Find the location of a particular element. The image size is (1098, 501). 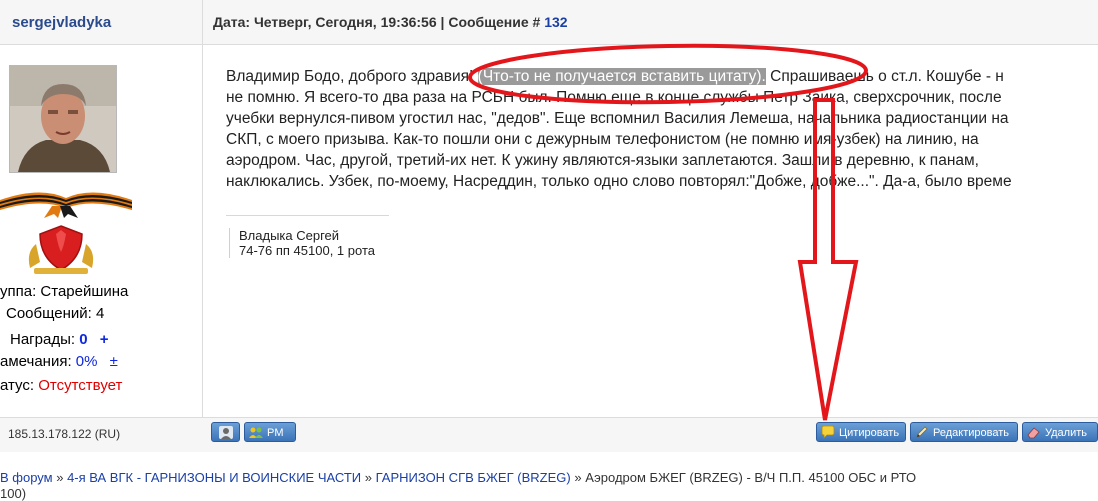

message-number-link: 132 is located at coordinates (555, 22).